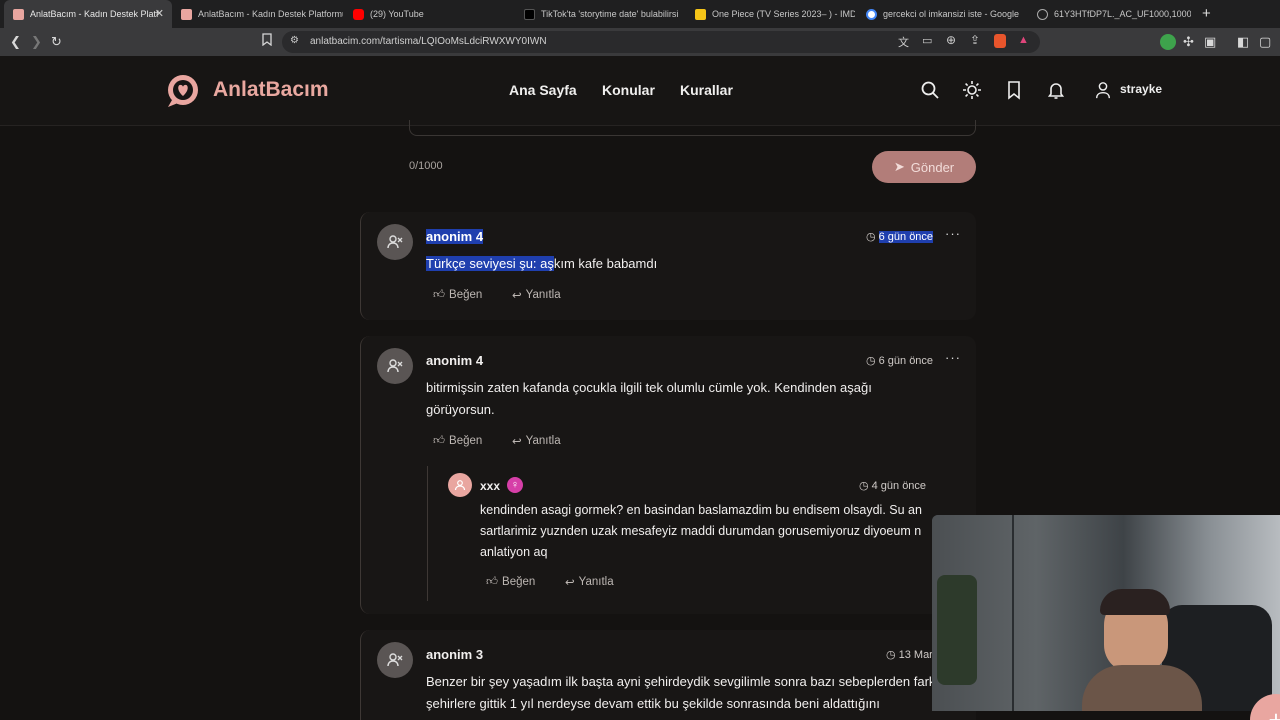  I want to click on time-text: 13 Mar, so click(915, 654).